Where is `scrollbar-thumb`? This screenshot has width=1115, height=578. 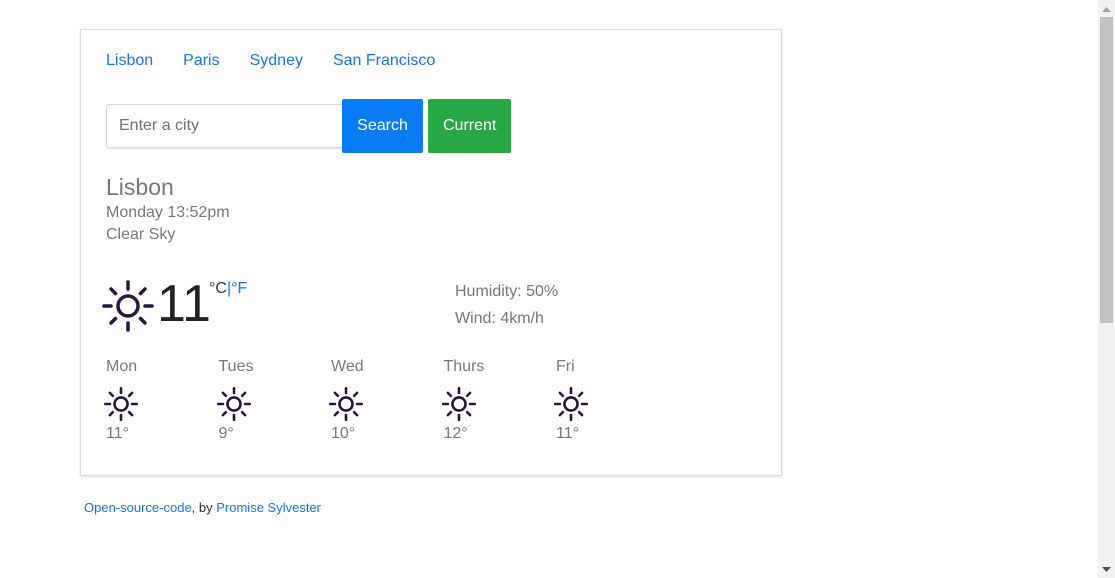
scrollbar-thumb is located at coordinates (1106, 170).